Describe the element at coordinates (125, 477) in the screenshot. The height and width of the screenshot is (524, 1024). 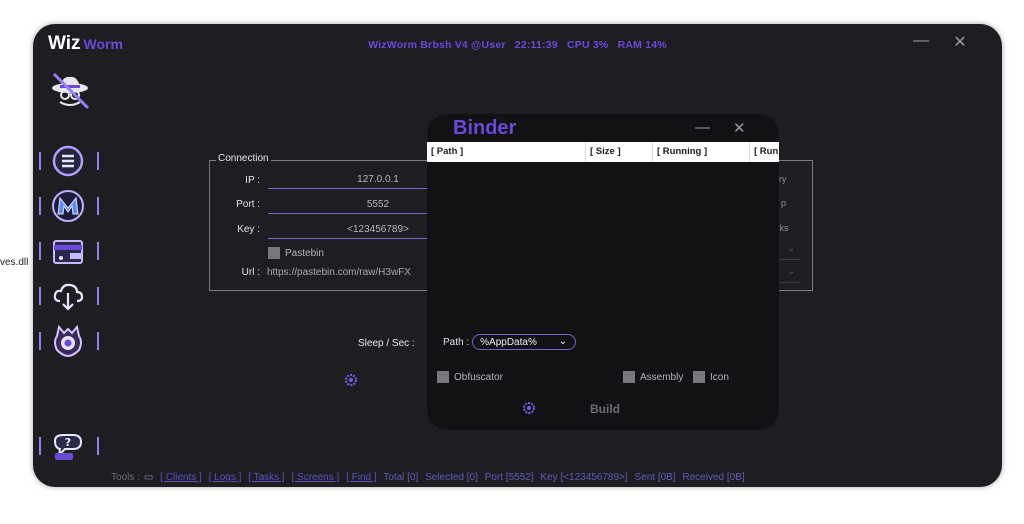
I see `tools-label: Tools :` at that location.